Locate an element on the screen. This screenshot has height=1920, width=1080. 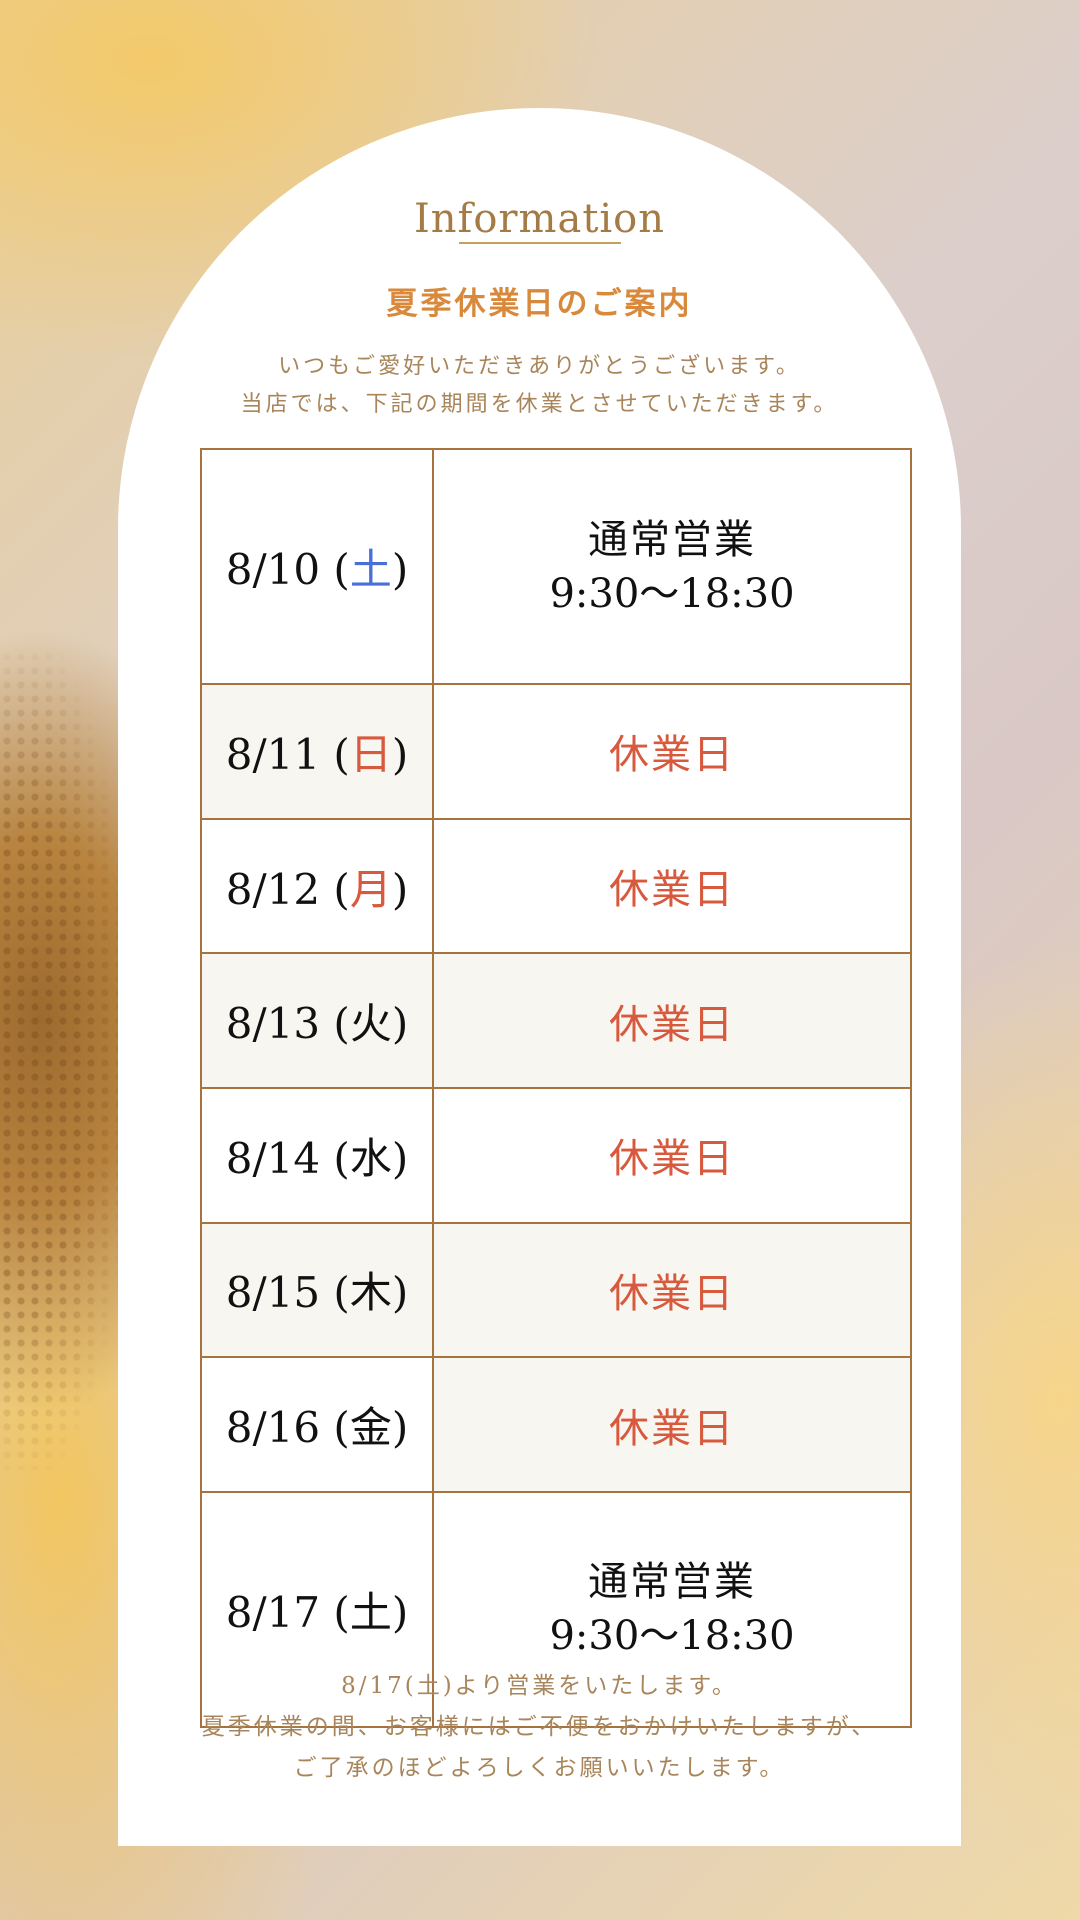
closing-line: ご了承のほどよろしくお願いいたします。 is located at coordinates (539, 1768).